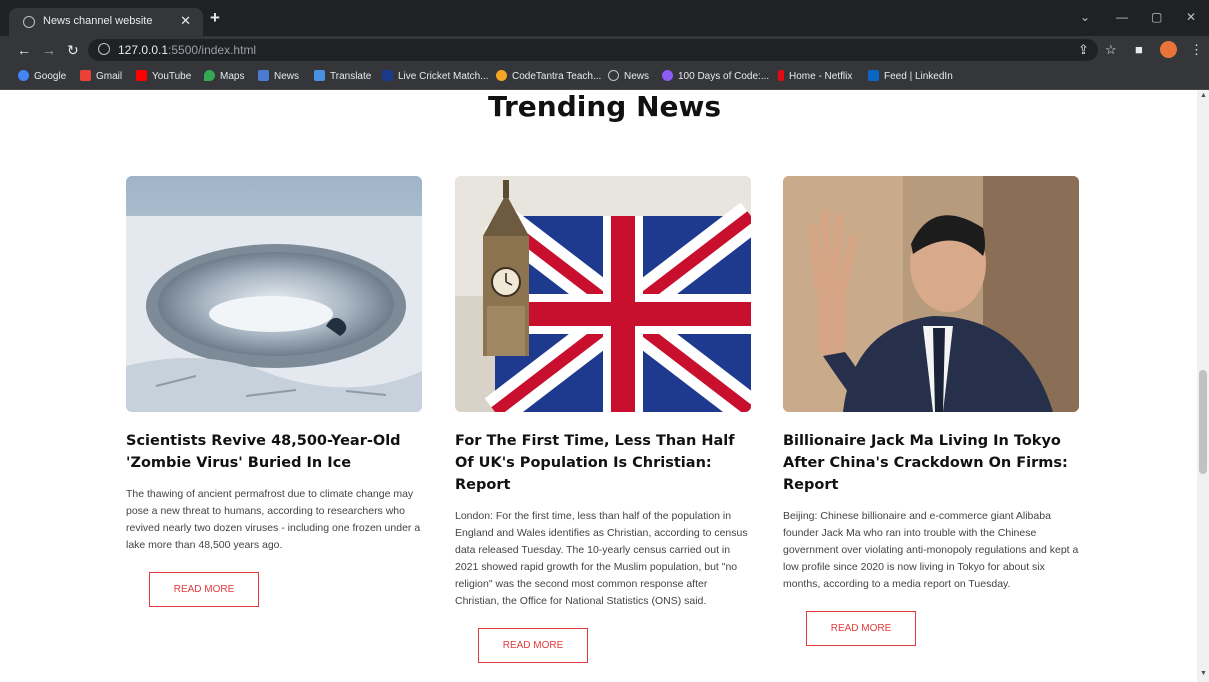  I want to click on 100-days-icon, so click(667, 75).